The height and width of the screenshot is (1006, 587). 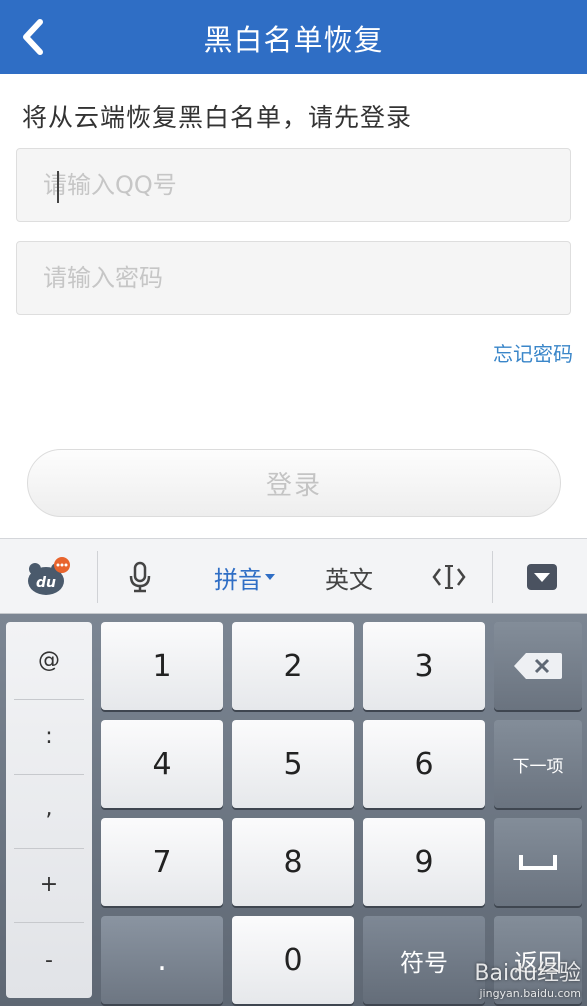 I want to click on password-input, so click(x=293, y=278).